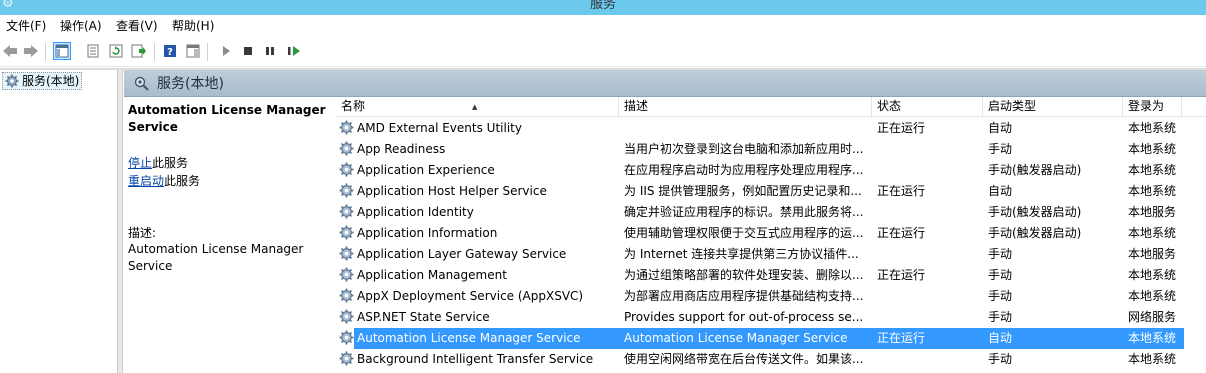 The height and width of the screenshot is (373, 1206). What do you see at coordinates (142, 85) in the screenshot?
I see `magnifier-gear-icon` at bounding box center [142, 85].